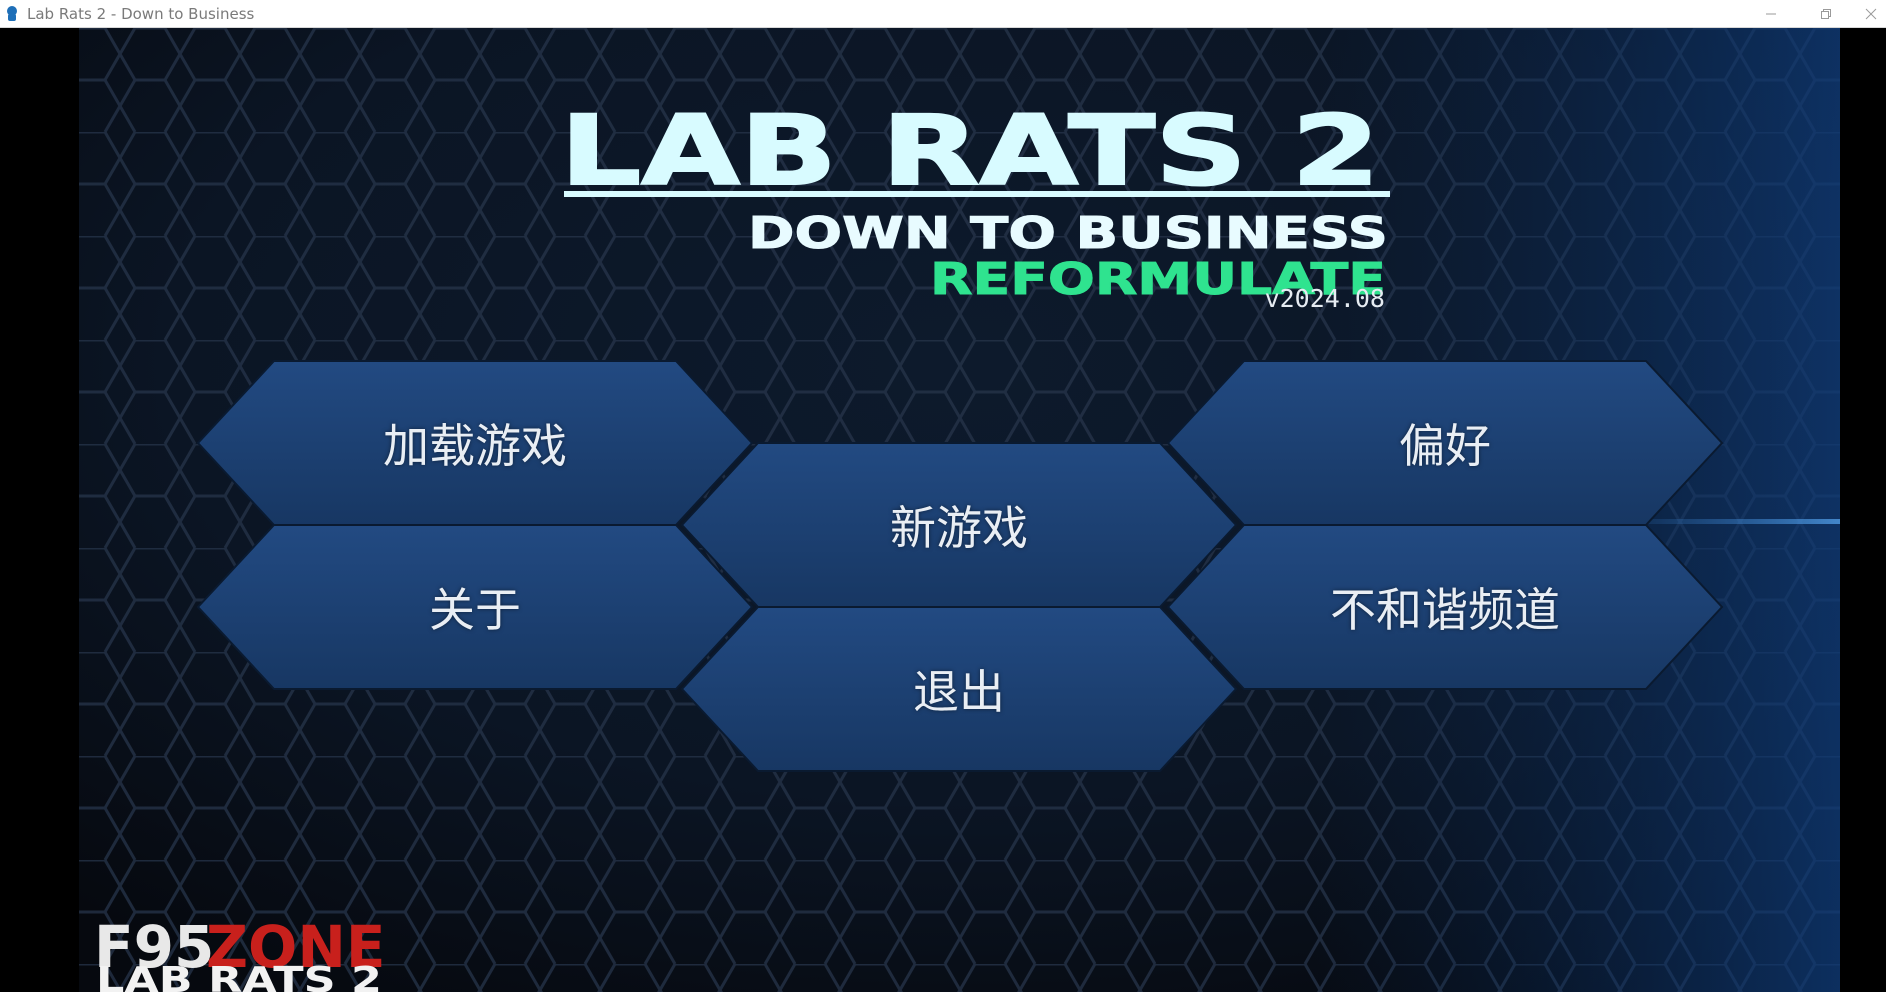  I want to click on close-button, so click(1870, 14).